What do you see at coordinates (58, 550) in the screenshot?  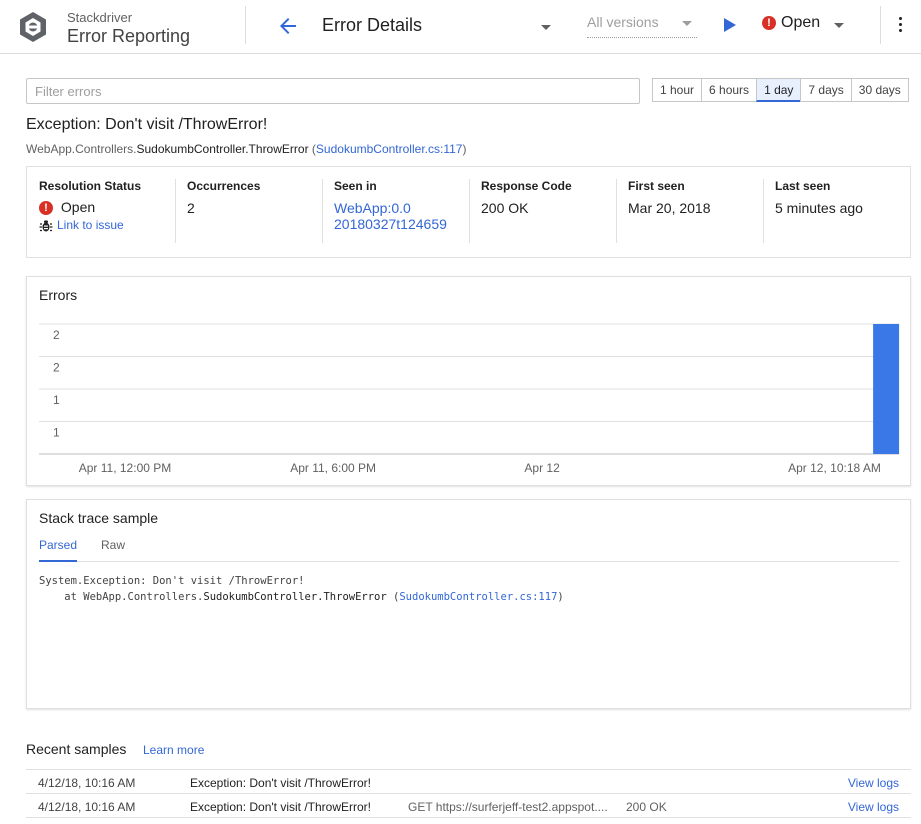 I see `tab-parsed: Parsed` at bounding box center [58, 550].